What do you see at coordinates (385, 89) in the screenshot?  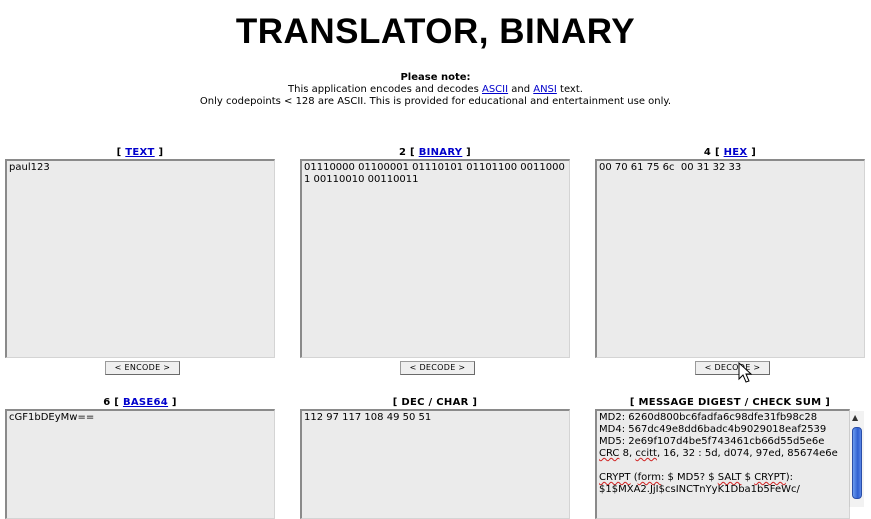 I see `notice-text: This application encodes and decodes` at bounding box center [385, 89].